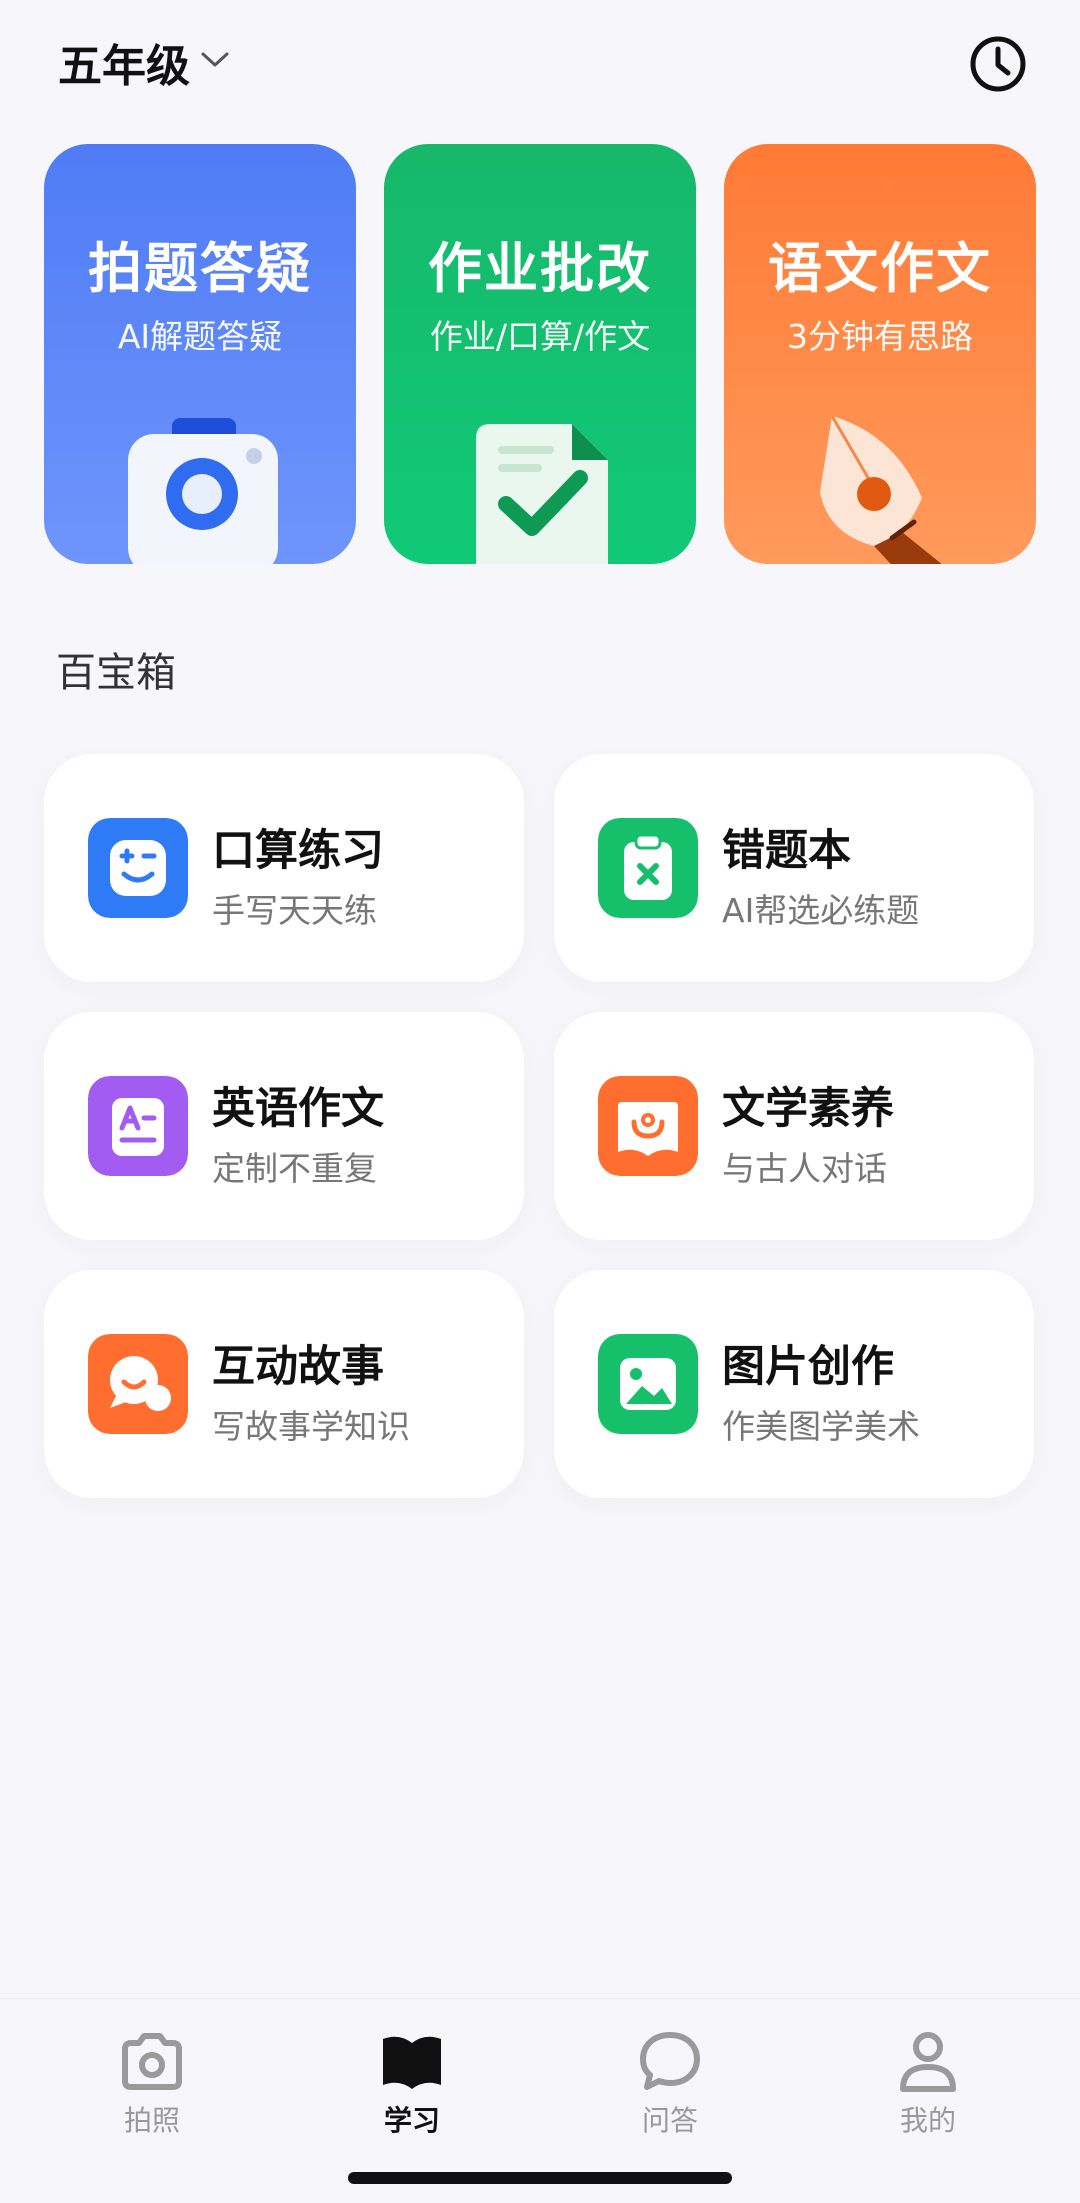 Image resolution: width=1080 pixels, height=2203 pixels. I want to click on clipboard-x-icon, so click(648, 868).